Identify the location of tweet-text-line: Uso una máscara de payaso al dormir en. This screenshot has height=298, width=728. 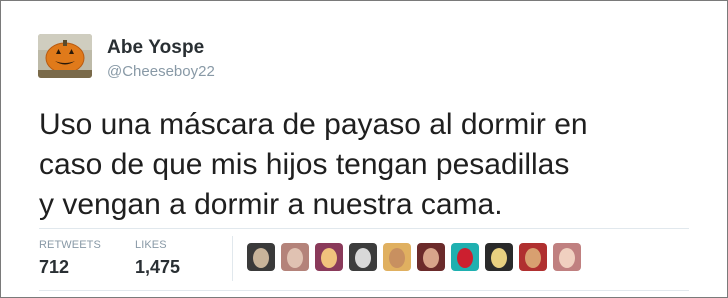
(313, 124).